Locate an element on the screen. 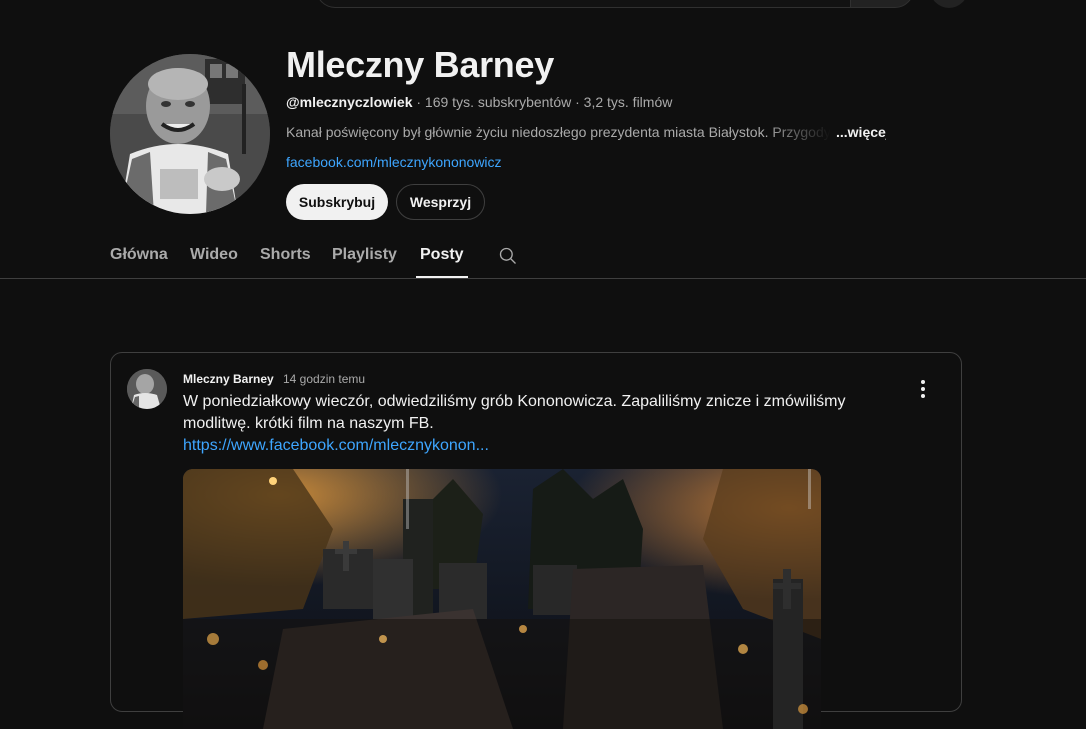  more-vert-icon is located at coordinates (923, 389).